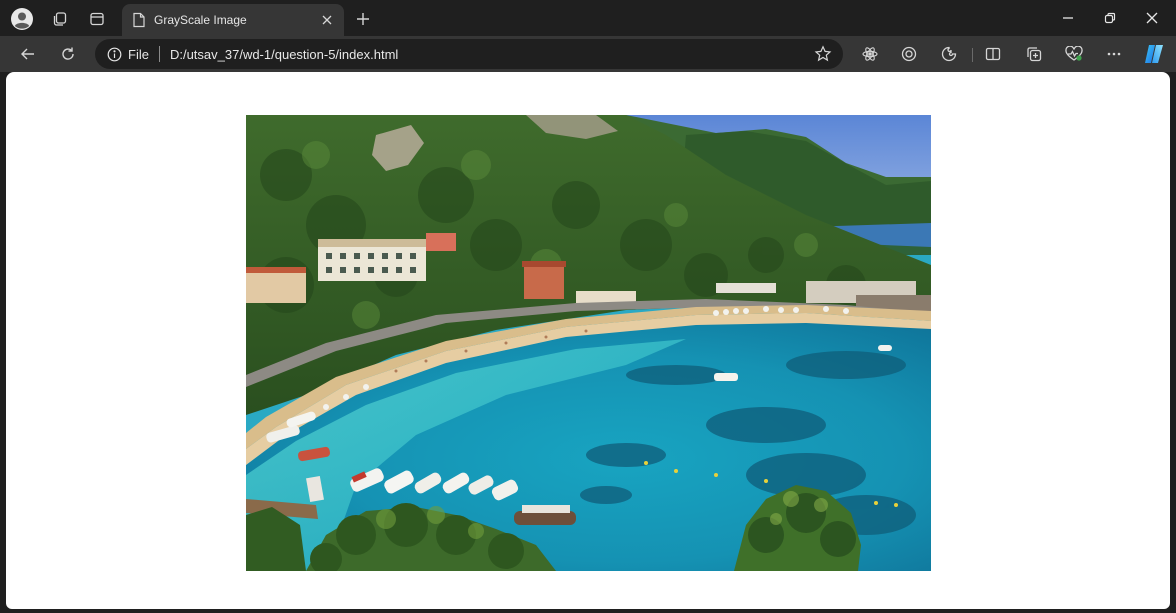  I want to click on close-icon, so click(327, 20).